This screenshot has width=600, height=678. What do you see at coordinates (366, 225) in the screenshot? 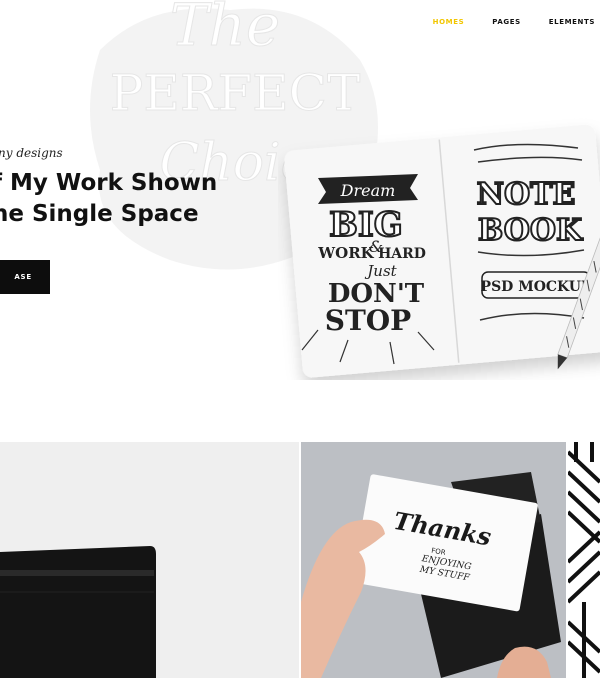
I see `lettering-word-2: BIG` at bounding box center [366, 225].